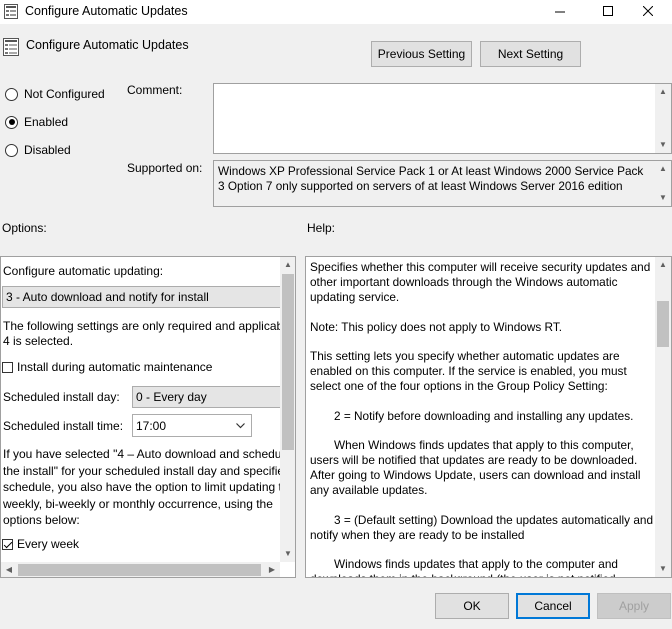 This screenshot has height=629, width=672. What do you see at coordinates (107, 297) in the screenshot?
I see `configure-updating-value: 3 - Auto download and notify for install` at bounding box center [107, 297].